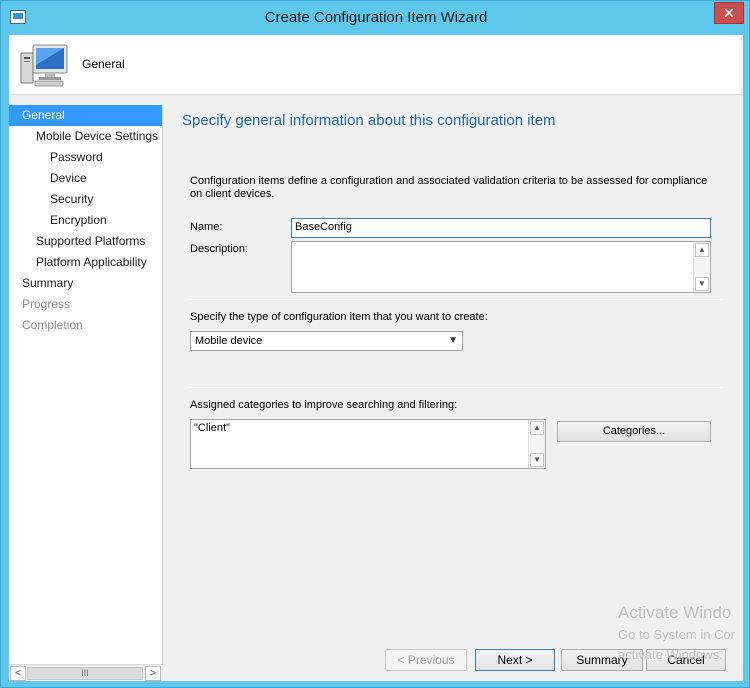  Describe the element at coordinates (219, 249) in the screenshot. I see `description-label: Description:` at that location.